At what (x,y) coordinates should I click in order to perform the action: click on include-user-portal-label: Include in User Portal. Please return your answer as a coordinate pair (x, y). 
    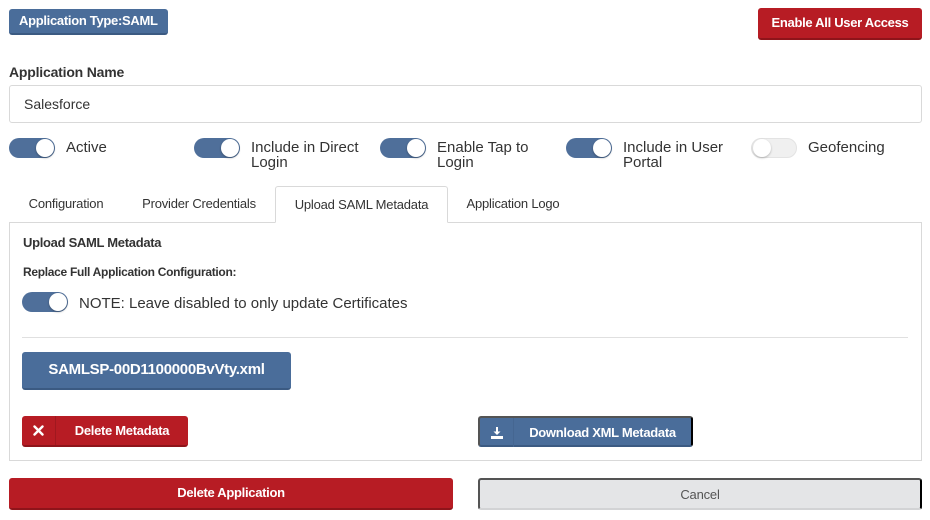
    Looking at the image, I should click on (673, 155).